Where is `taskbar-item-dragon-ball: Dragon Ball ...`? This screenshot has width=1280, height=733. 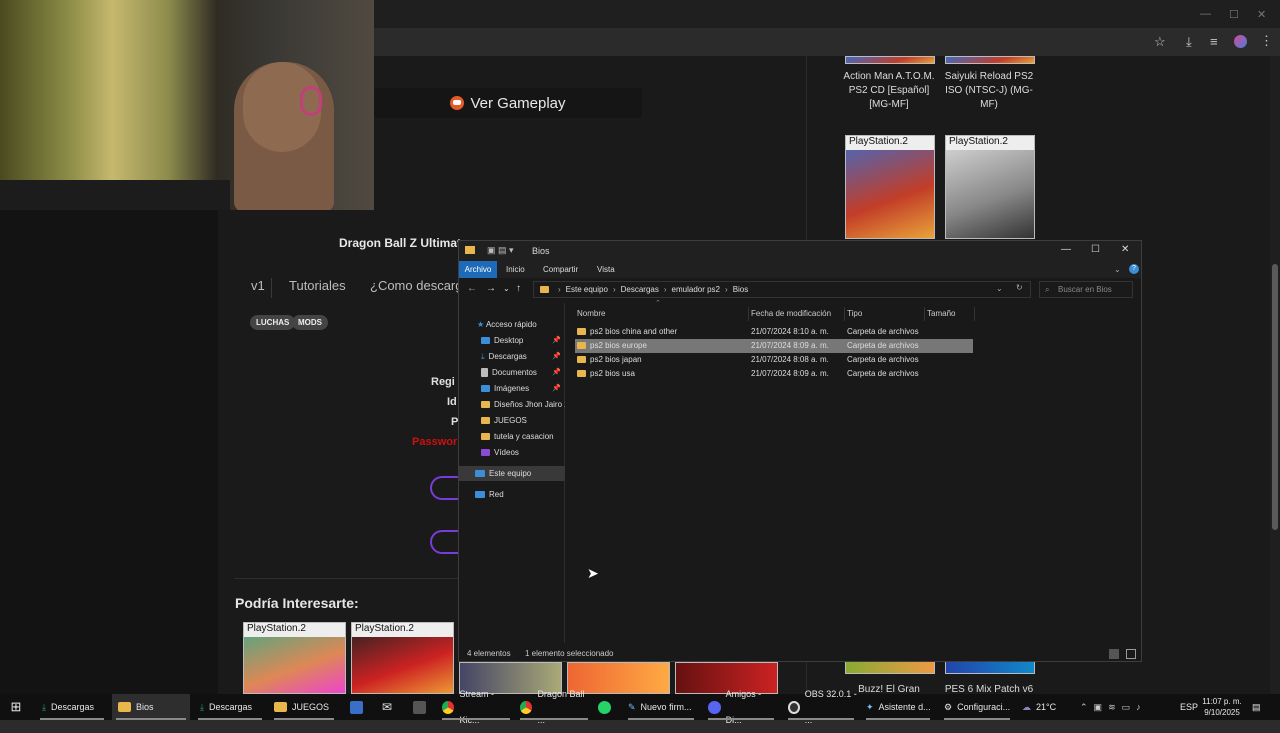
taskbar-item-dragon-ball: Dragon Ball ... is located at coordinates (554, 707).